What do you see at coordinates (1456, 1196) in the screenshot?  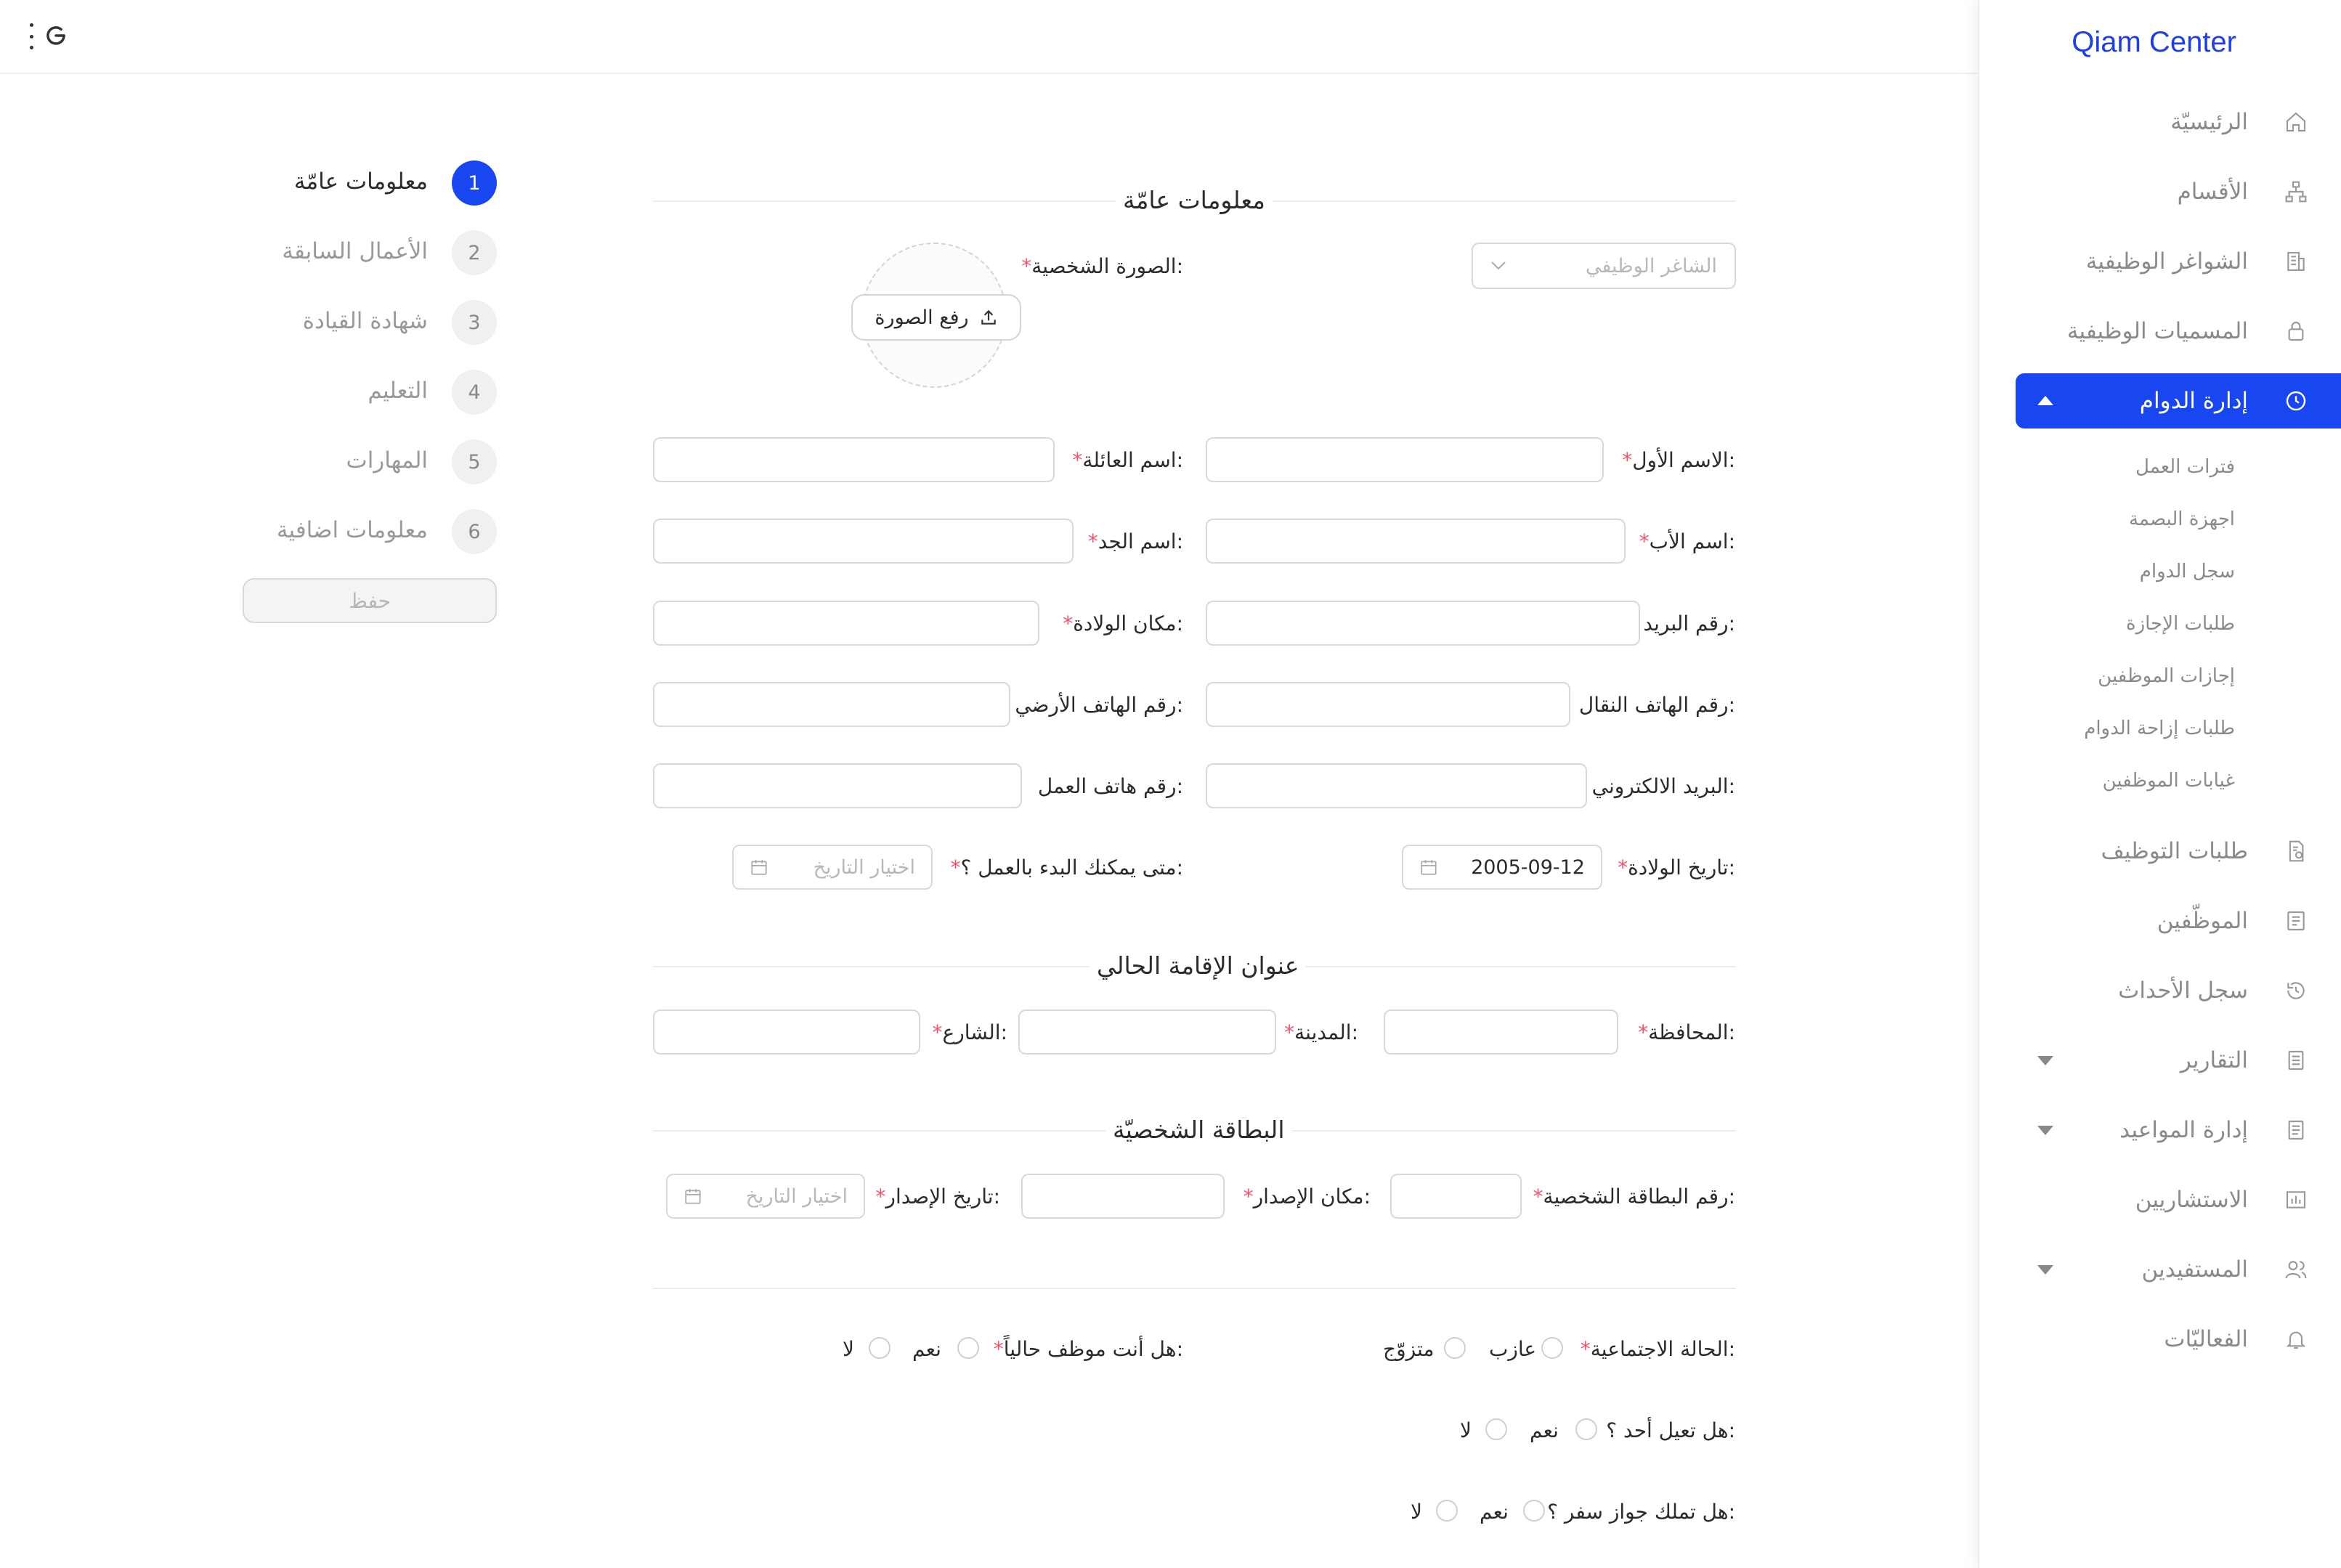 I see `id-number-input` at bounding box center [1456, 1196].